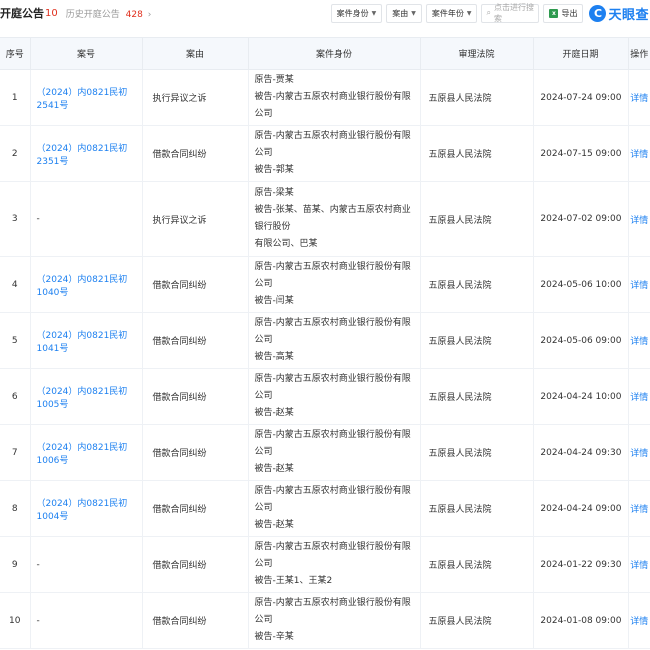 Image resolution: width=650 pixels, height=650 pixels. Describe the element at coordinates (15, 284) in the screenshot. I see `row-index: 4` at that location.